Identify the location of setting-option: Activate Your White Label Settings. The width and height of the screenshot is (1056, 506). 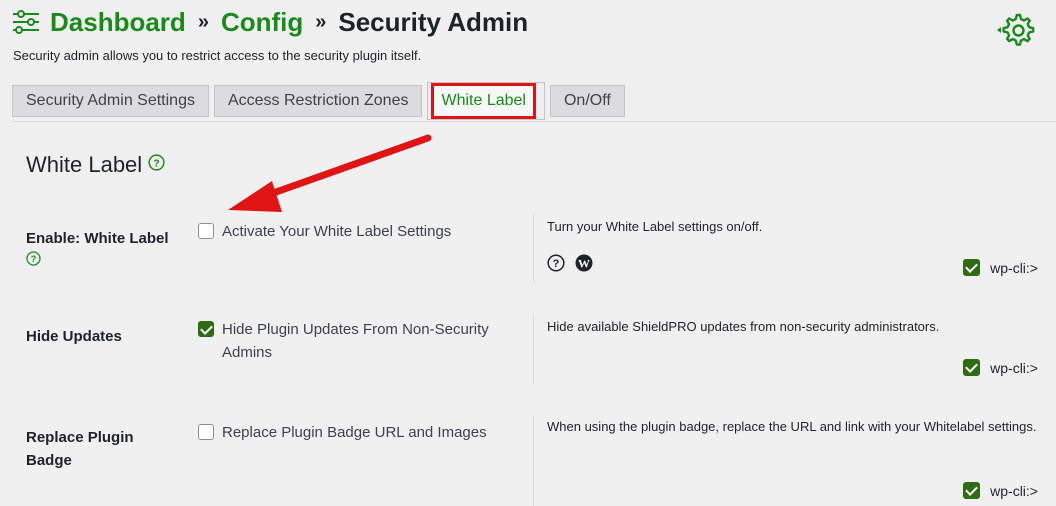
(353, 231).